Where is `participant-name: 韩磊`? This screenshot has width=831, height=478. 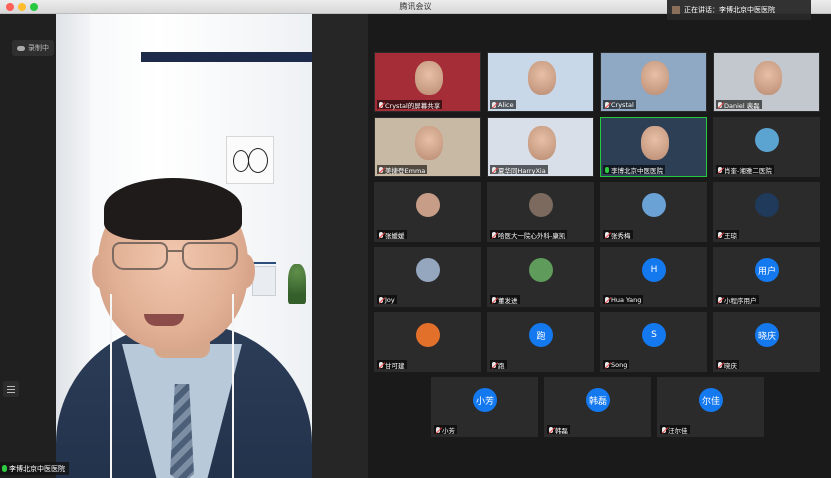 participant-name: 韩磊 is located at coordinates (561, 430).